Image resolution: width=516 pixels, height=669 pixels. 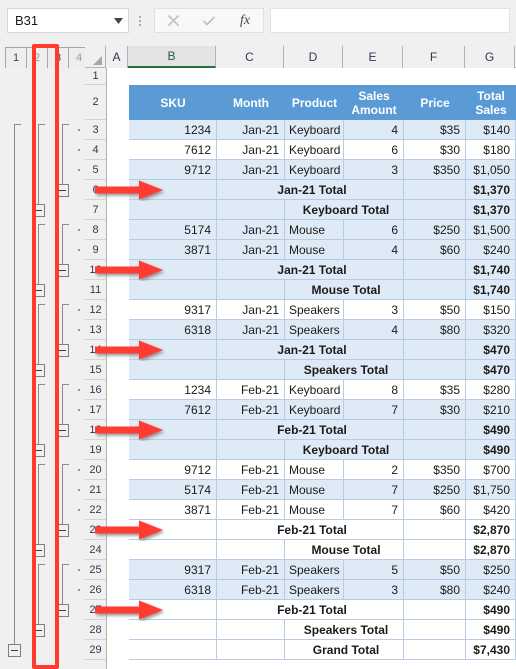 I want to click on outline-collapse-button-l3-r18, so click(x=62, y=430).